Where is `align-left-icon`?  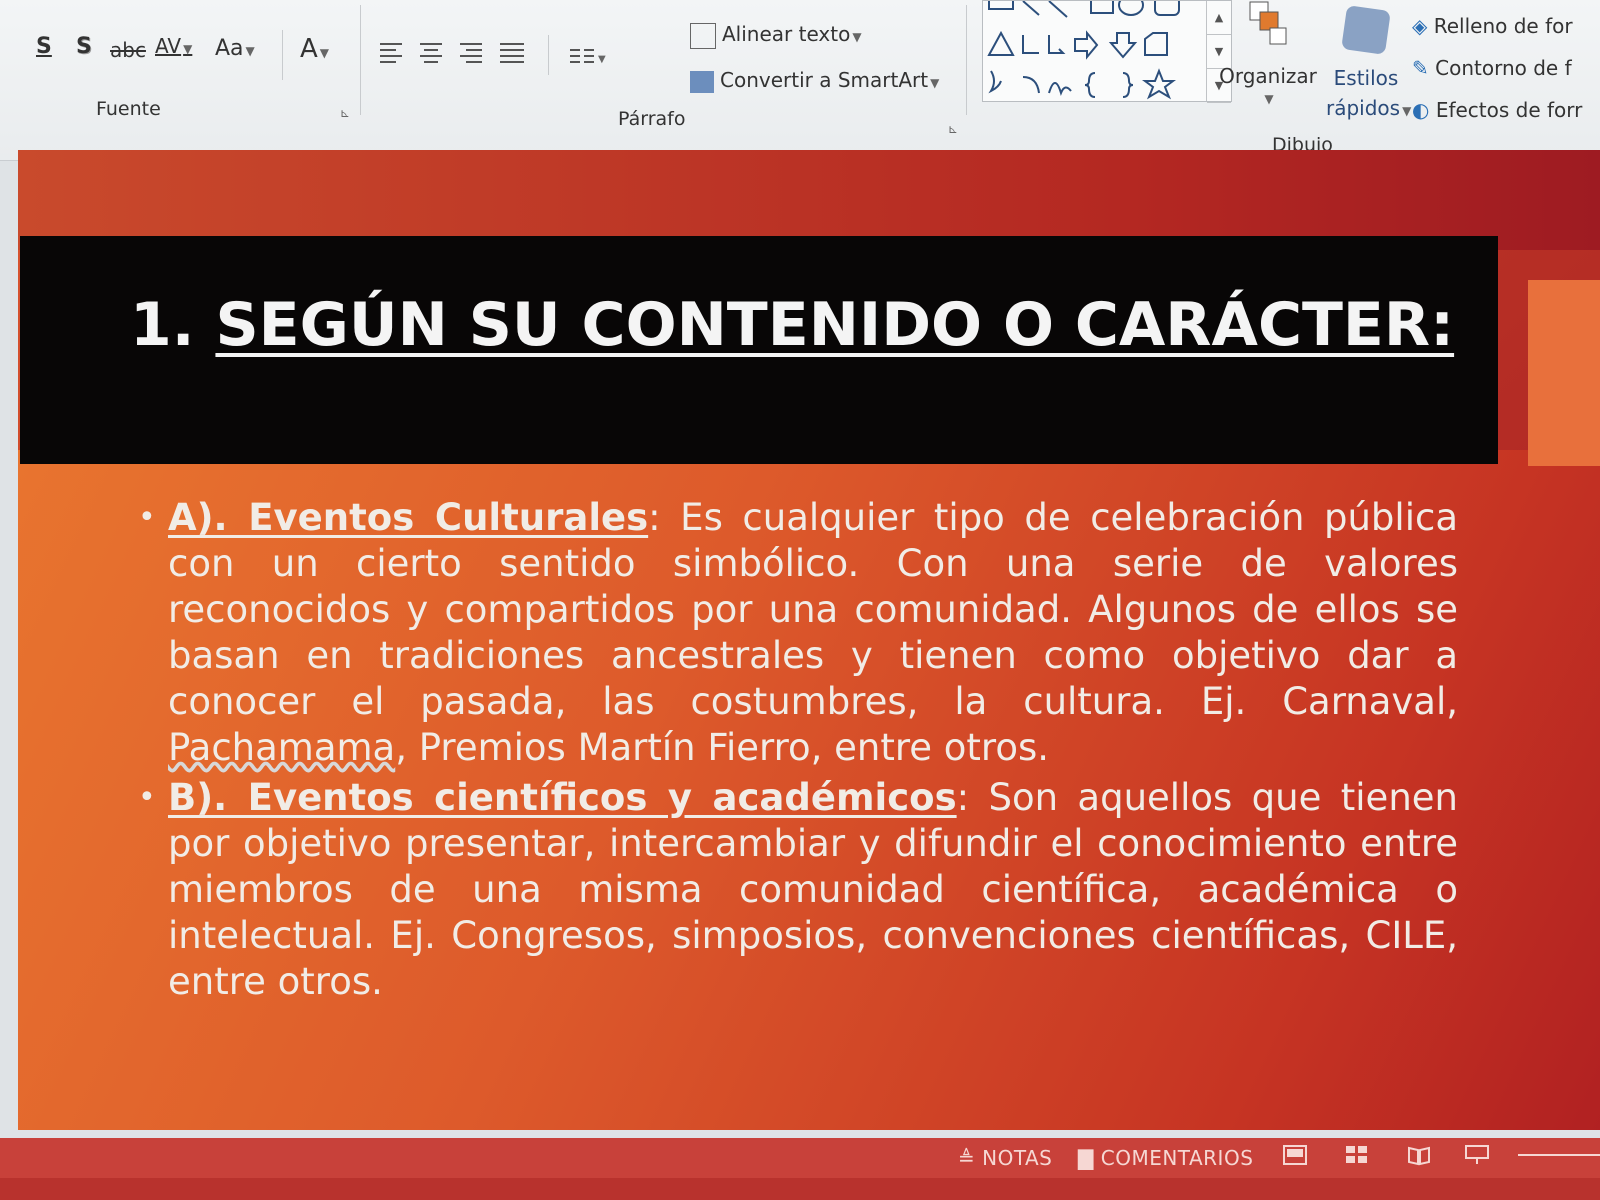
align-left-icon is located at coordinates (391, 53).